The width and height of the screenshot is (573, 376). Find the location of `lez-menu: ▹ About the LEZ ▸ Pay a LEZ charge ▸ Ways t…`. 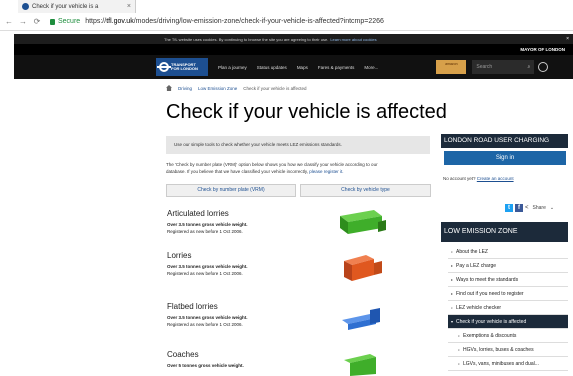

lez-menu: ▹ About the LEZ ▸ Pay a LEZ charge ▸ Ways t… is located at coordinates (508, 308).